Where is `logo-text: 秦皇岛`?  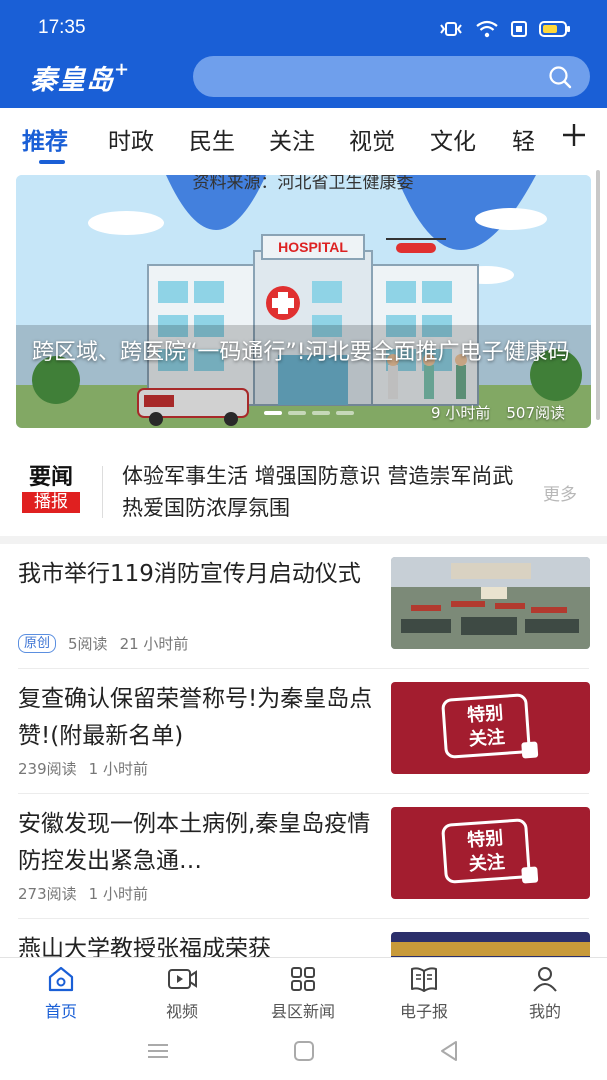
logo-text: 秦皇岛 is located at coordinates (72, 80).